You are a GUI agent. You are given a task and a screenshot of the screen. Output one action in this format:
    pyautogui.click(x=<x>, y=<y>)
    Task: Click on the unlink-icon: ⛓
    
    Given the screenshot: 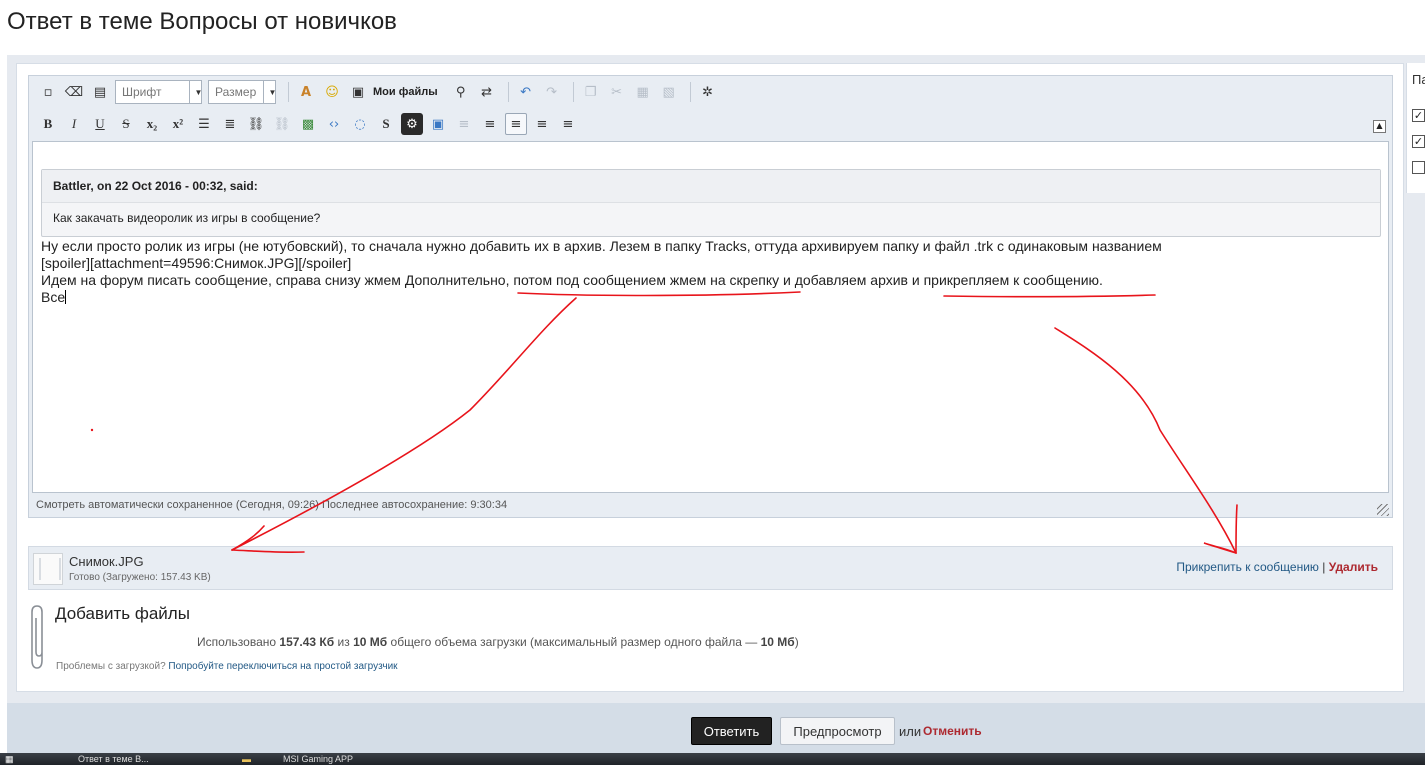 What is the action you would take?
    pyautogui.click(x=282, y=124)
    